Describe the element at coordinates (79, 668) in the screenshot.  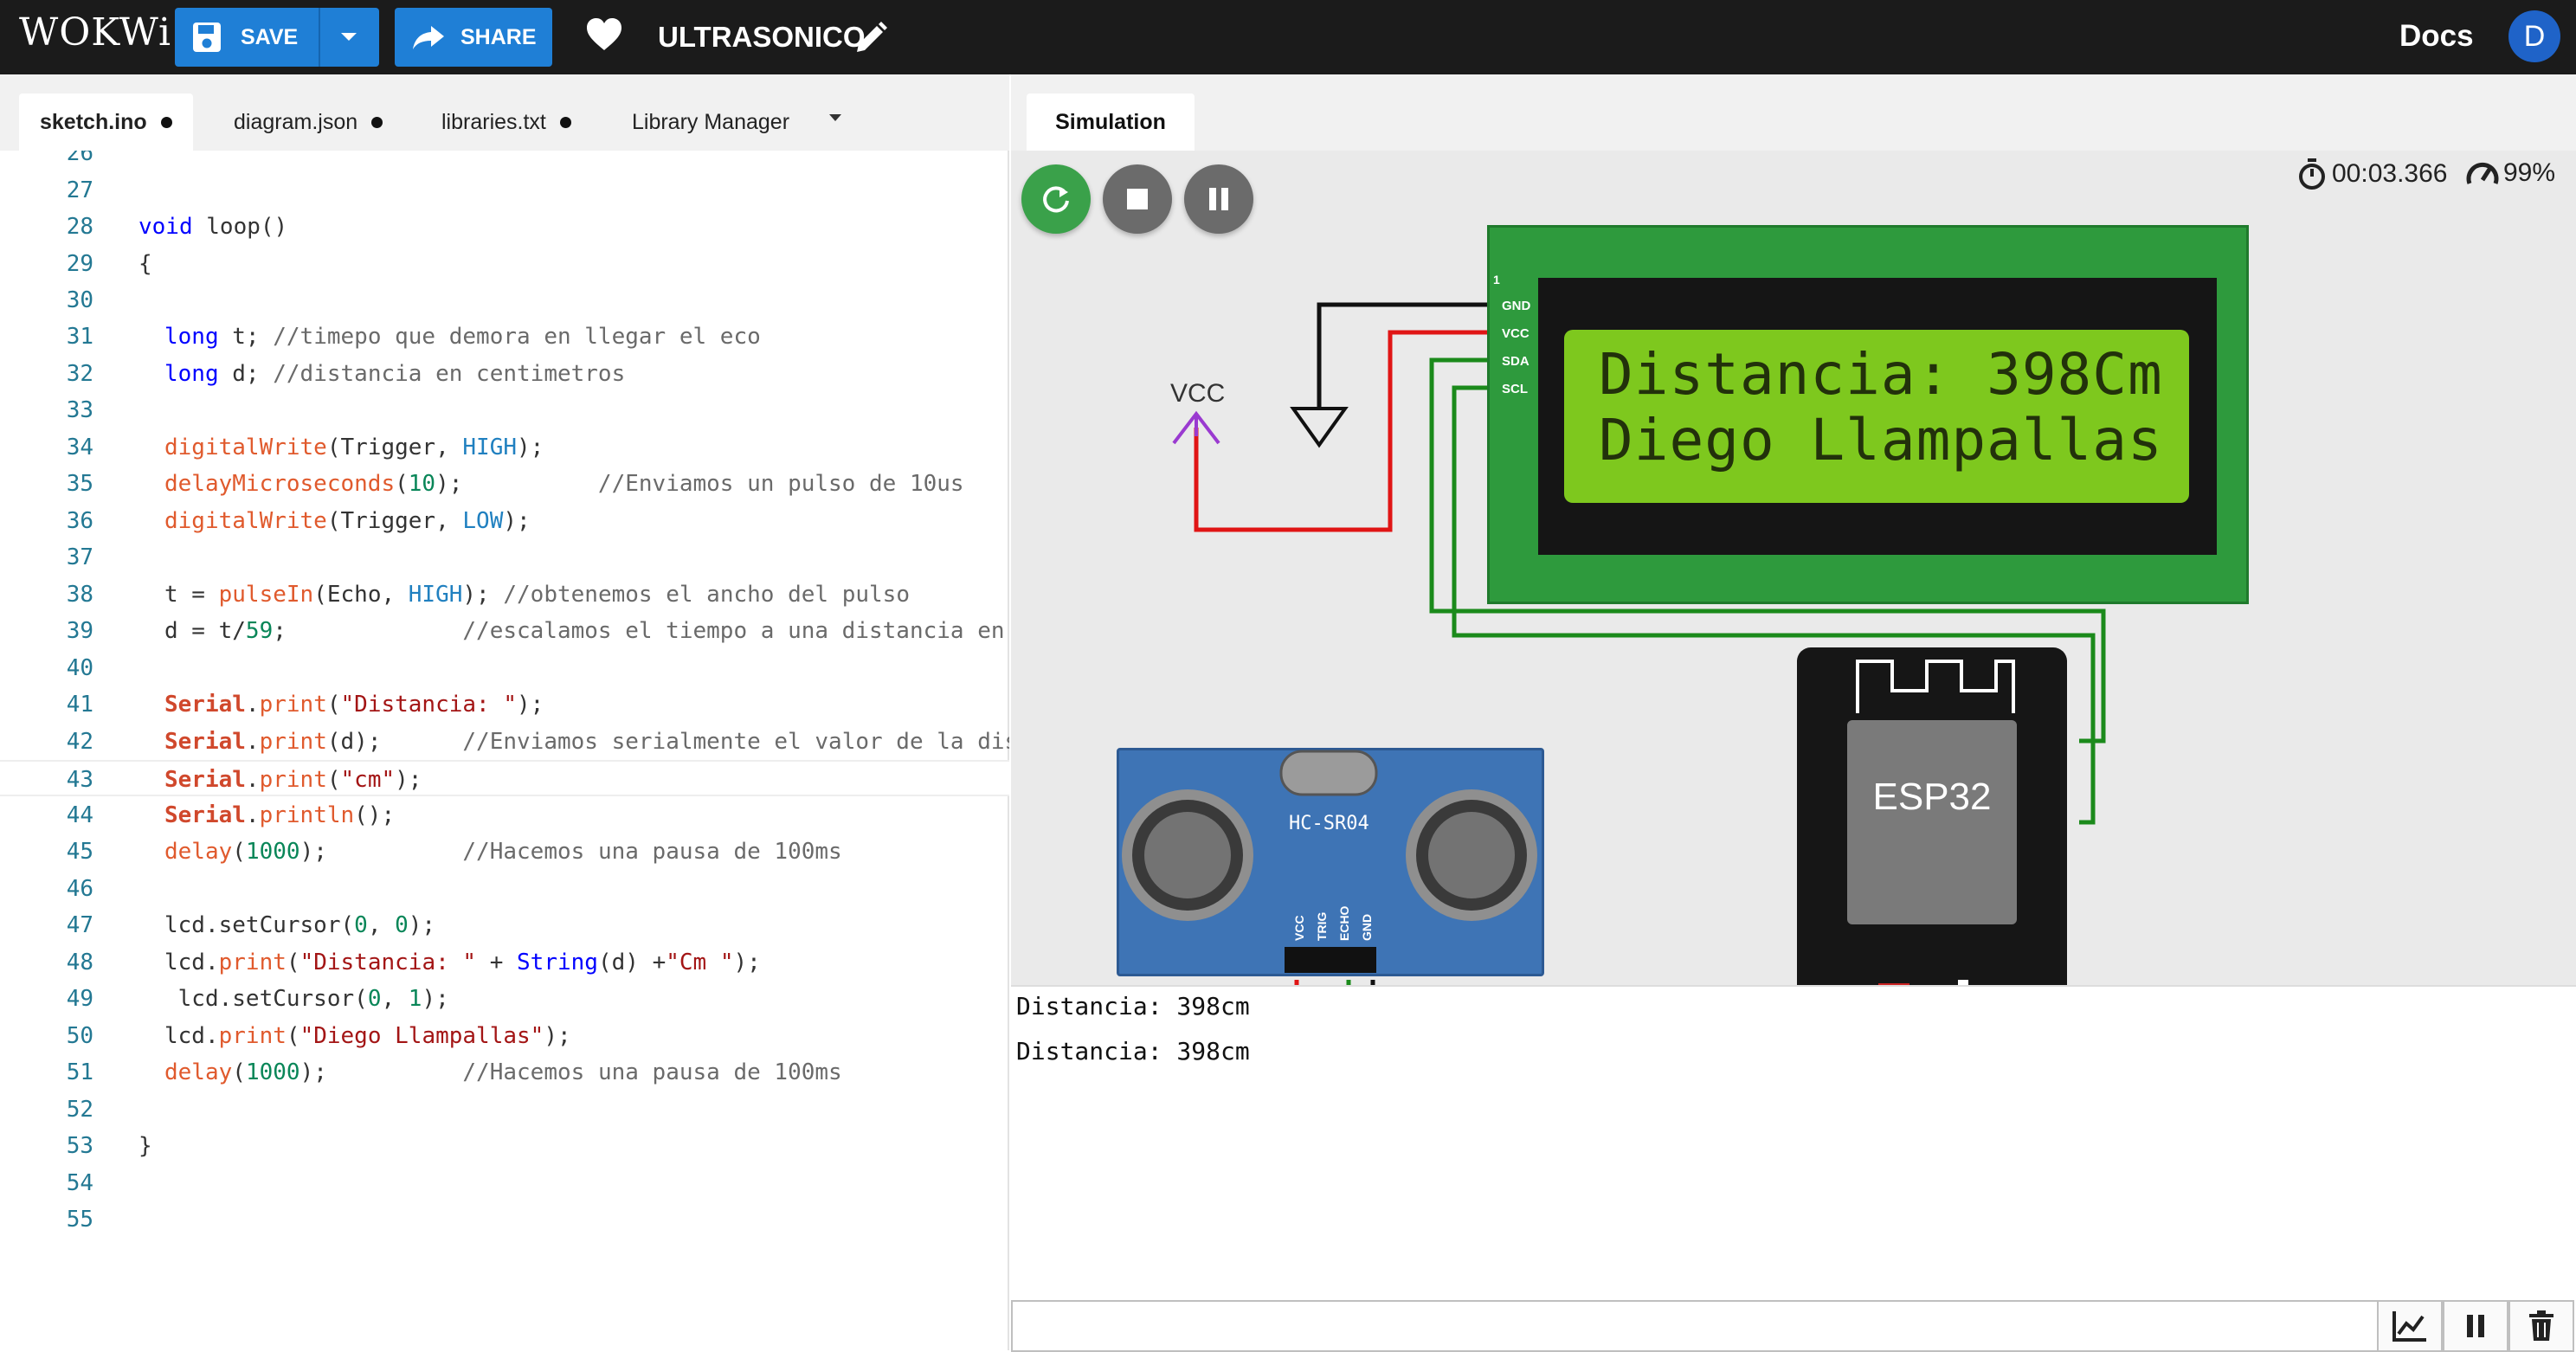
I see `code-line: 40` at that location.